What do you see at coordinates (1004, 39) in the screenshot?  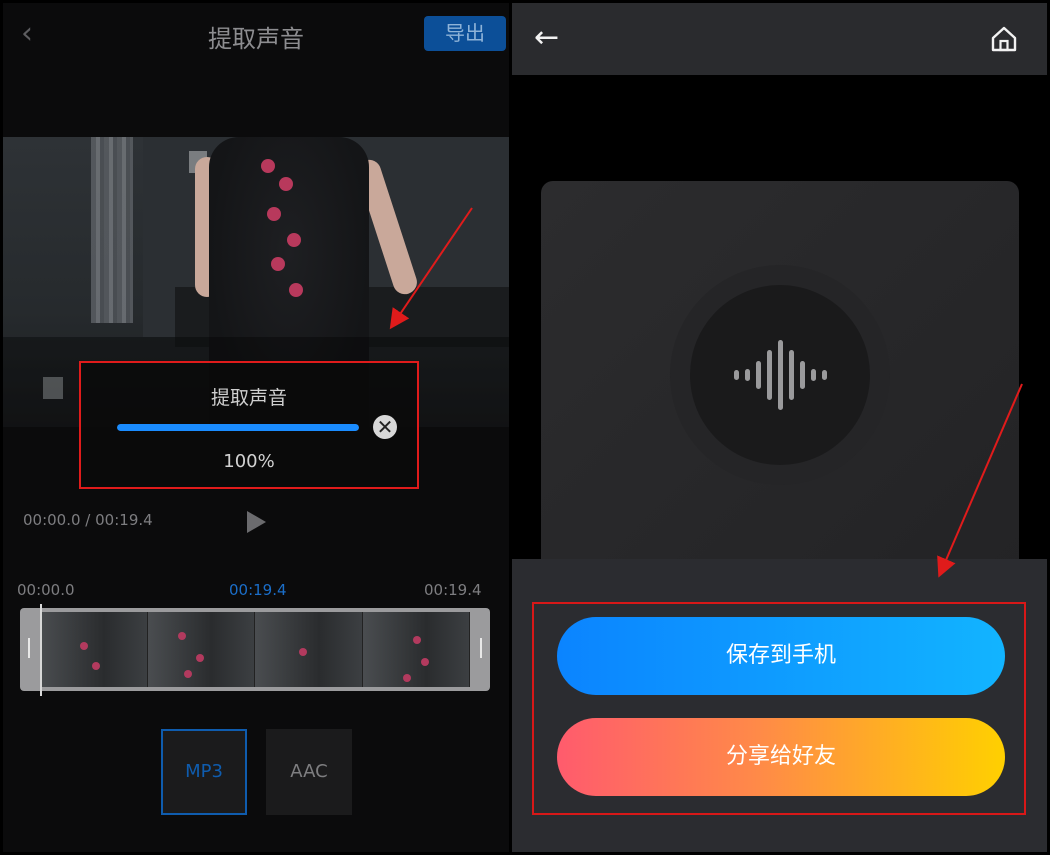 I see `home-icon` at bounding box center [1004, 39].